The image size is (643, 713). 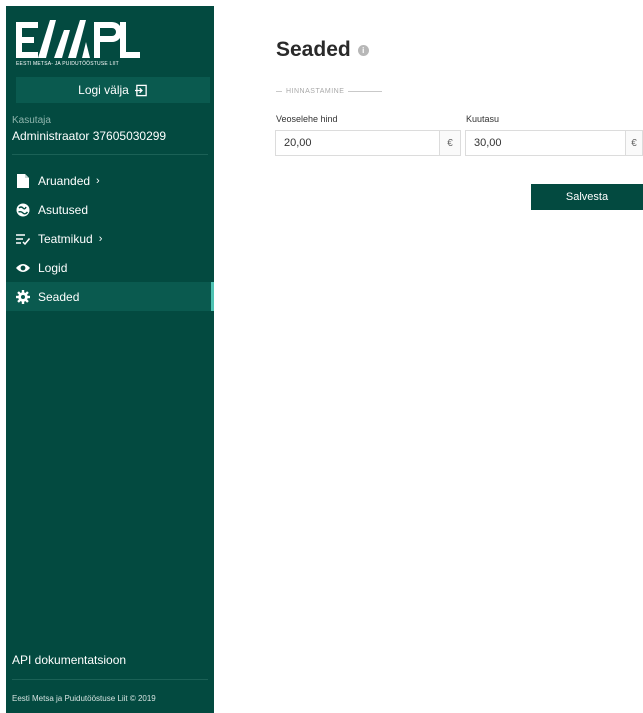 What do you see at coordinates (103, 90) in the screenshot?
I see `logout-label: Logi välja` at bounding box center [103, 90].